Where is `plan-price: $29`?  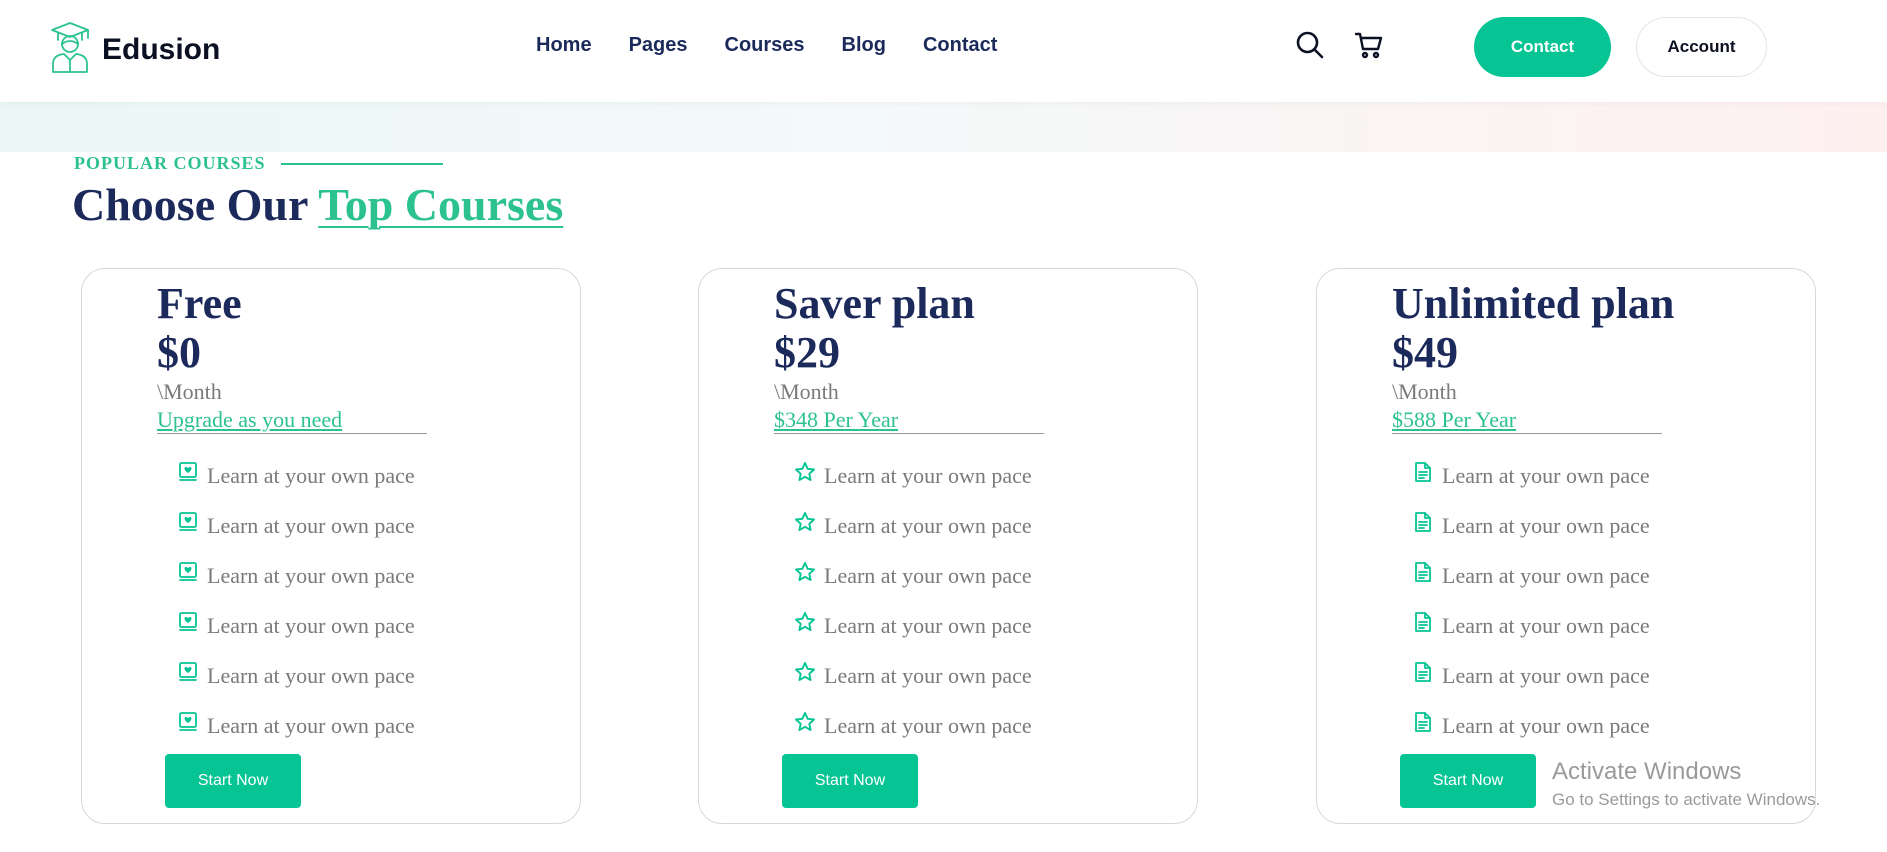
plan-price: $29 is located at coordinates (807, 352).